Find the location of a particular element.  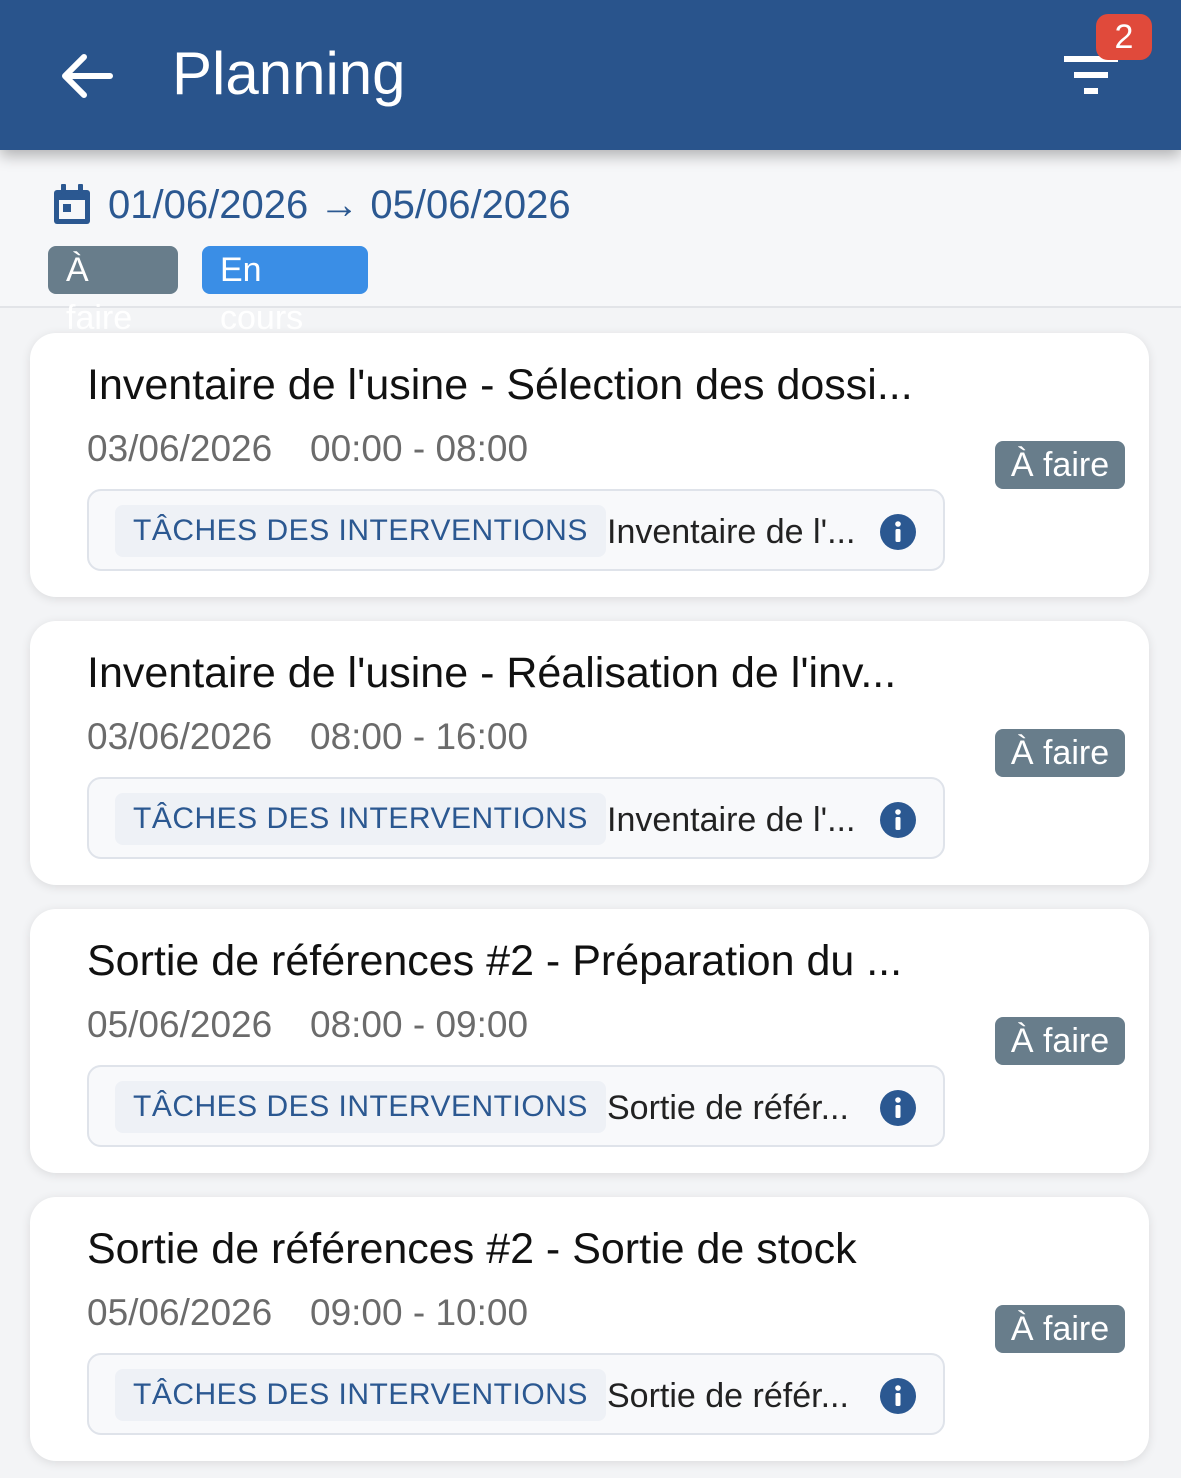

status-chip-in-progress: En cours is located at coordinates (285, 291).